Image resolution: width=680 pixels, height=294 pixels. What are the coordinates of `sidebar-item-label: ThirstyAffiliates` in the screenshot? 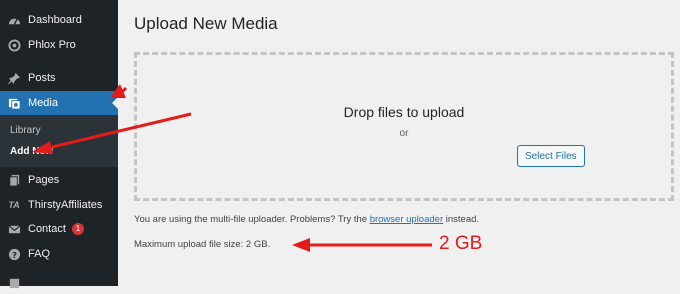 It's located at (65, 205).